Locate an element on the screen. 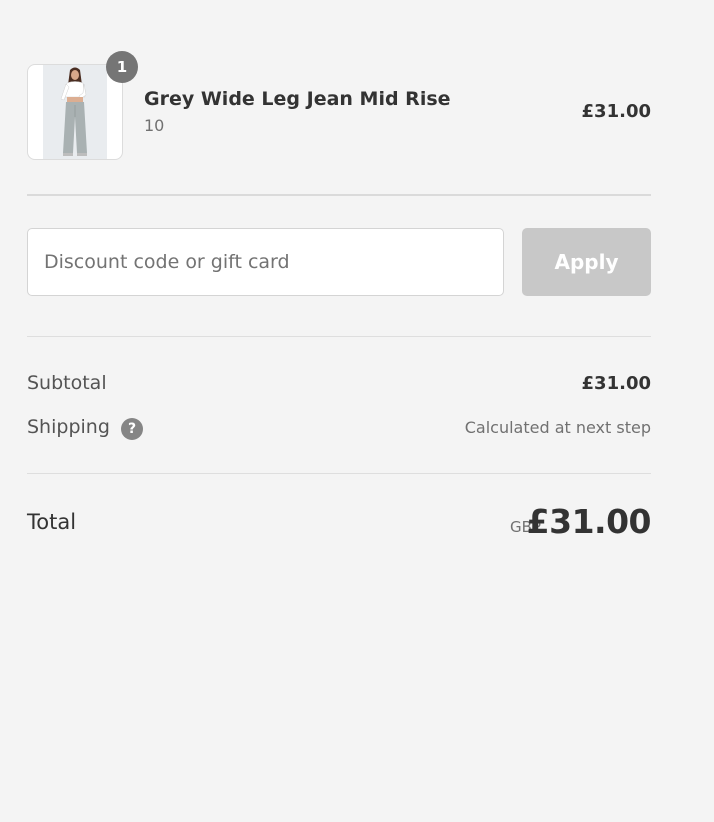 Image resolution: width=714 pixels, height=822 pixels. total-divider is located at coordinates (339, 473).